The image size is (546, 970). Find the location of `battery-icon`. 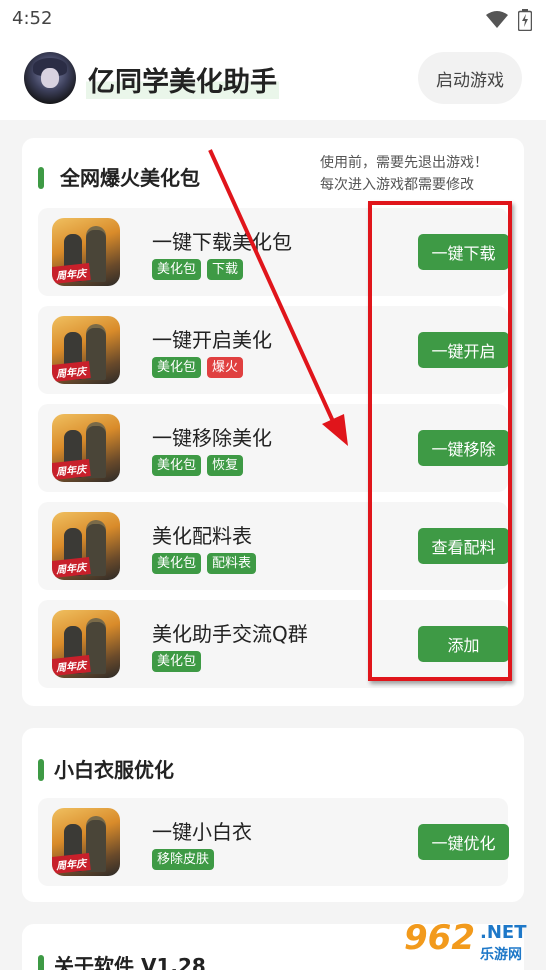

battery-icon is located at coordinates (525, 20).